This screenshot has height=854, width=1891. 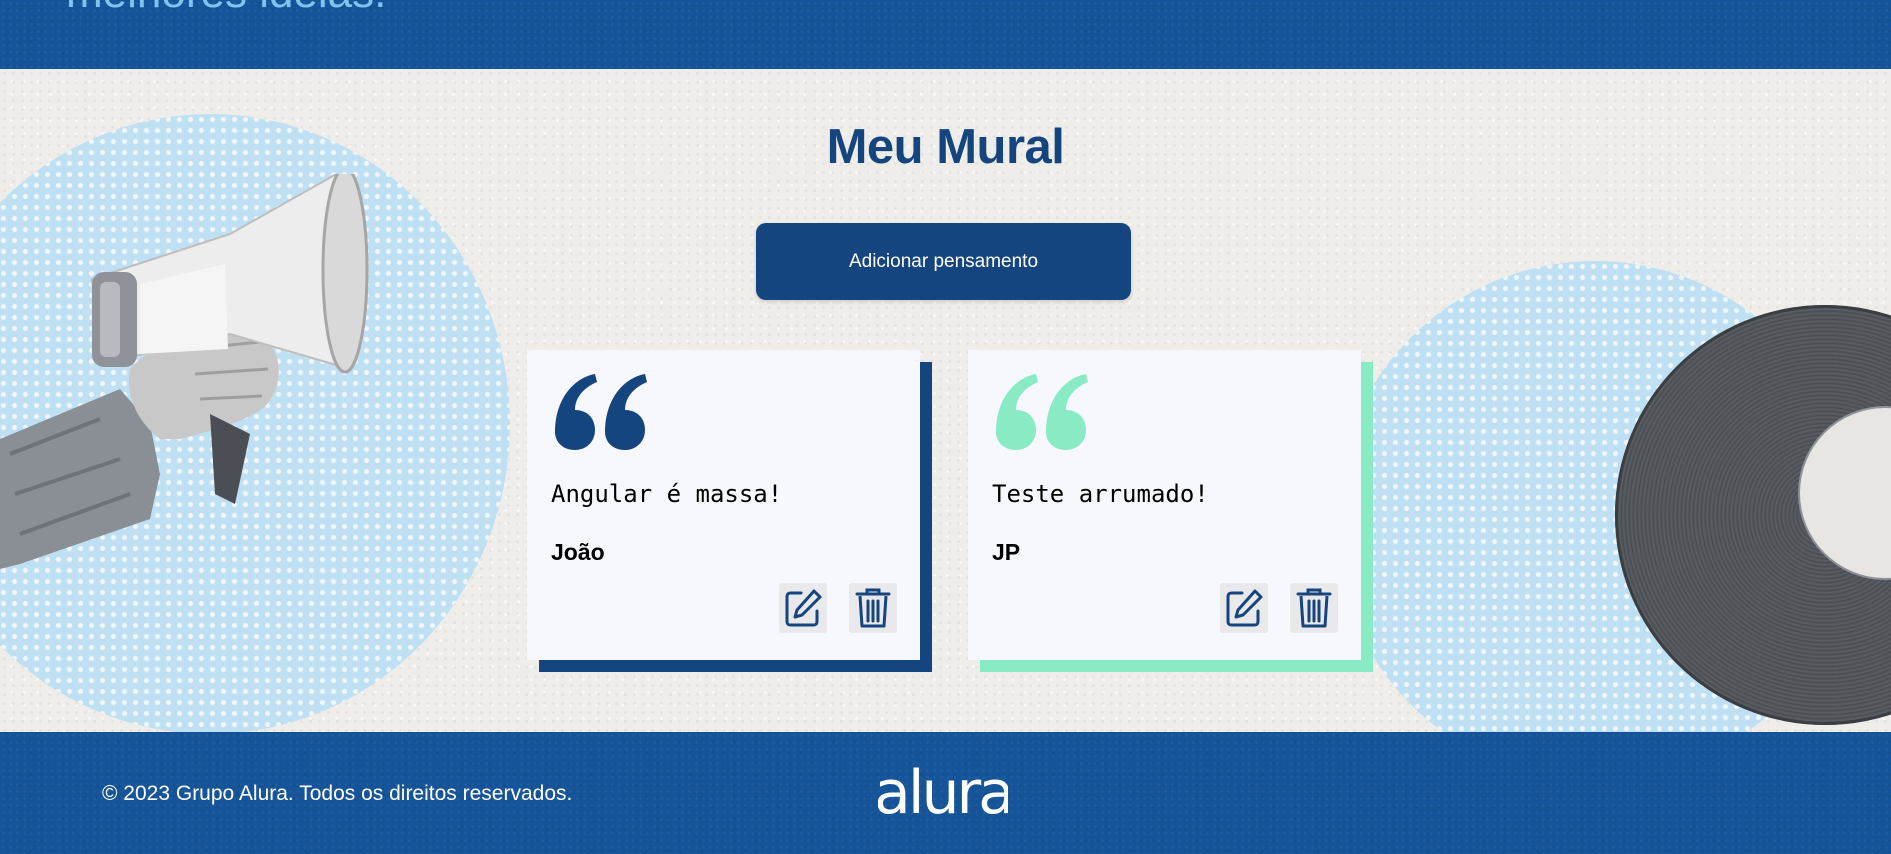 I want to click on card-body: Teste arrumado! JP, so click(x=1164, y=505).